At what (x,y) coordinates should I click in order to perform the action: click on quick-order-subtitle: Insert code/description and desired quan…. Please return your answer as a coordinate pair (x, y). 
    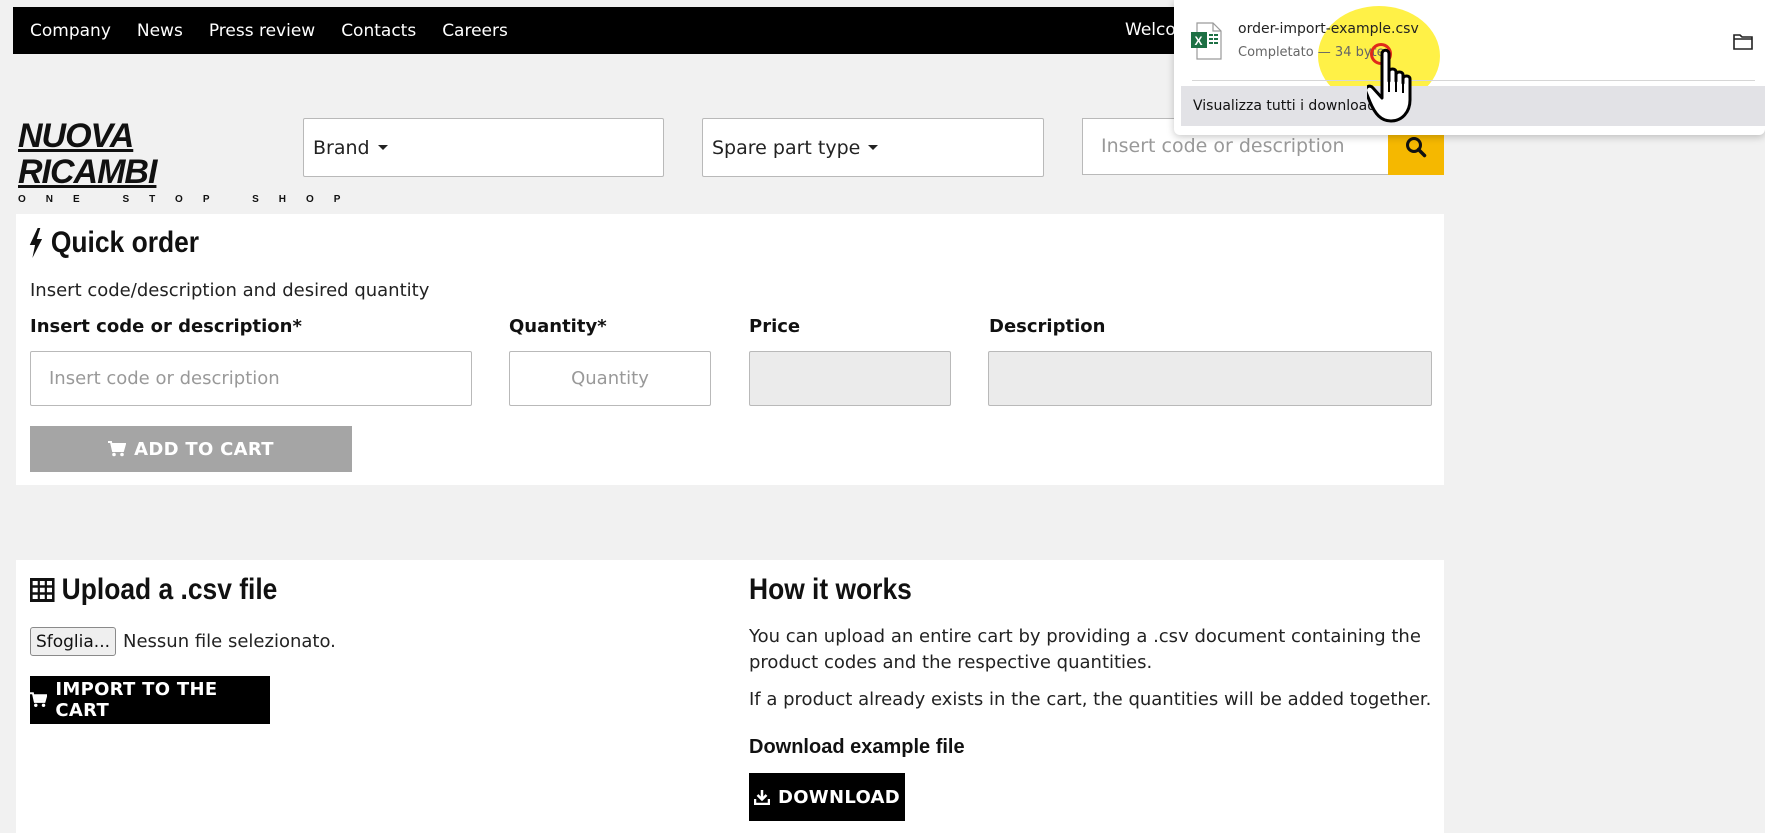
    Looking at the image, I should click on (230, 290).